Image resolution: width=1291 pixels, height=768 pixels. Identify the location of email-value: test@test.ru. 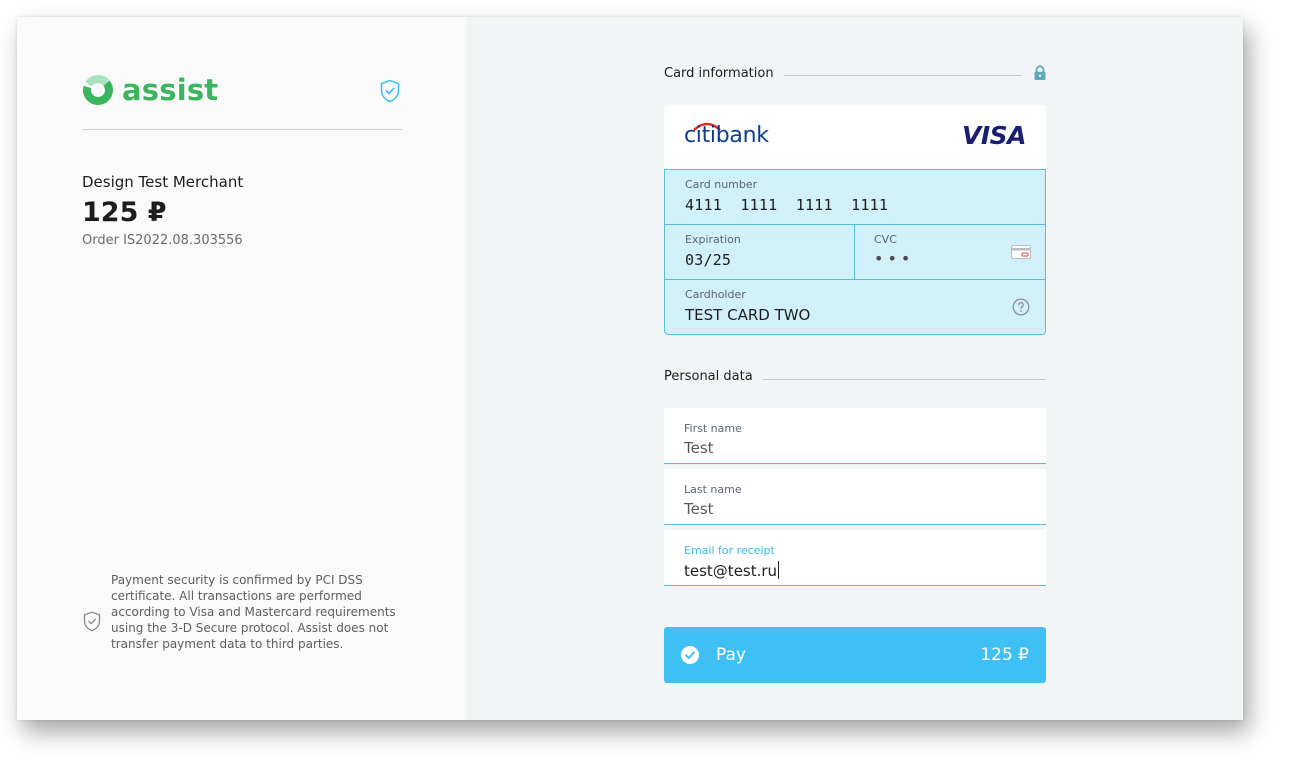
(731, 571).